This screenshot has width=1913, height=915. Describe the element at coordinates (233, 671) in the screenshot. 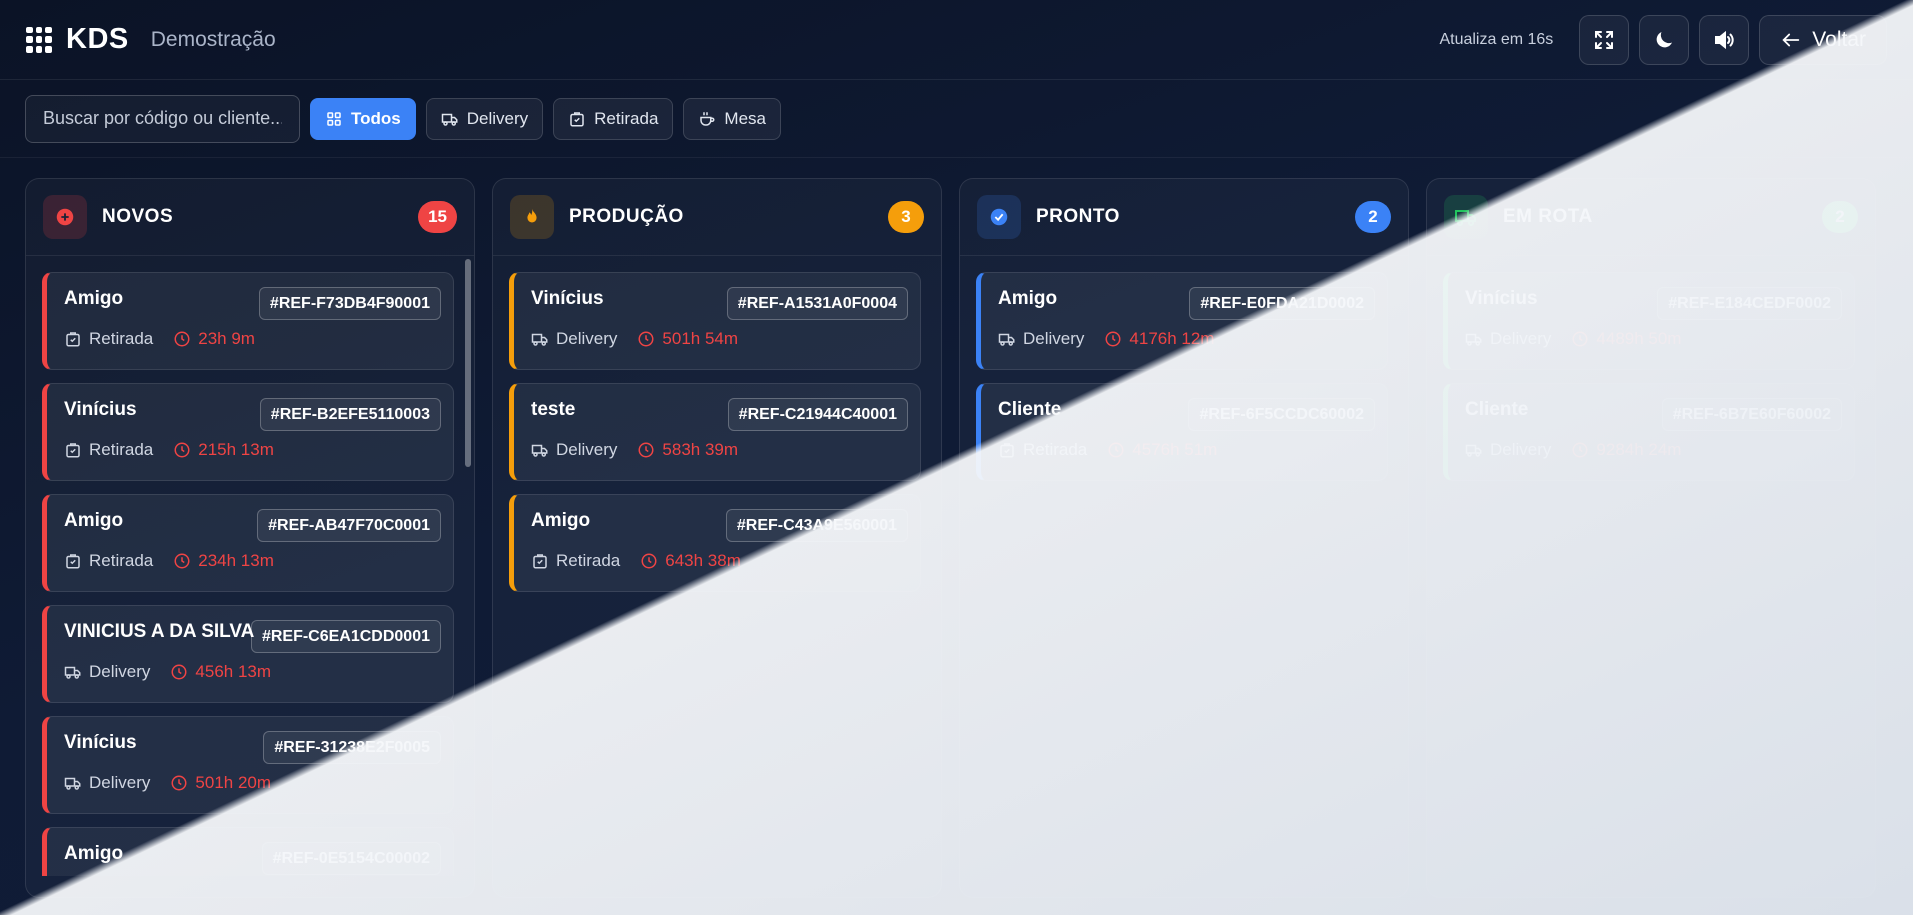

I see `order-elapsed-label: 456h 13m` at that location.